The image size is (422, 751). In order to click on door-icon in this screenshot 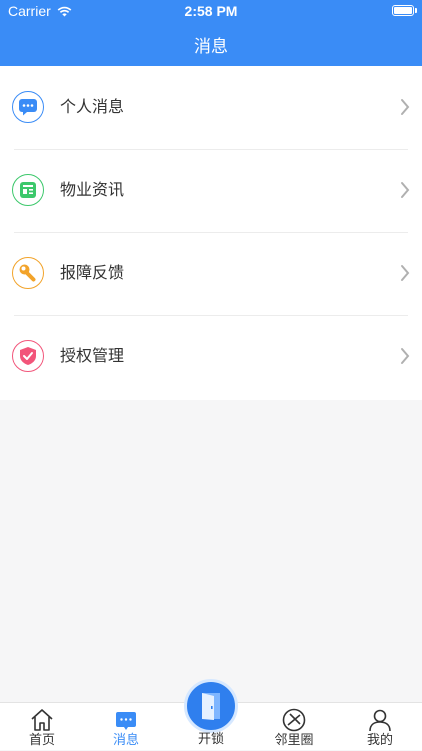, I will do `click(211, 706)`.